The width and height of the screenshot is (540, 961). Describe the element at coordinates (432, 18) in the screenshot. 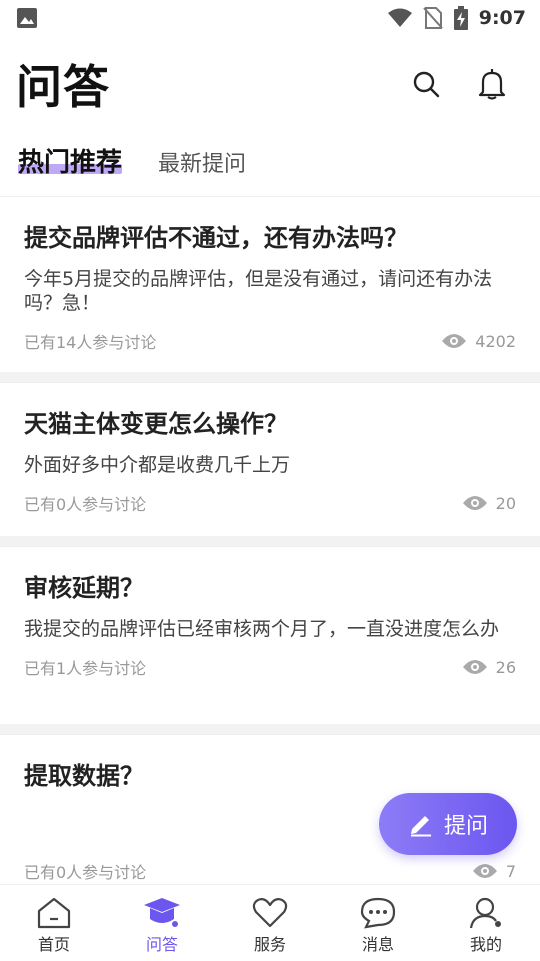

I see `no-sim-icon` at that location.